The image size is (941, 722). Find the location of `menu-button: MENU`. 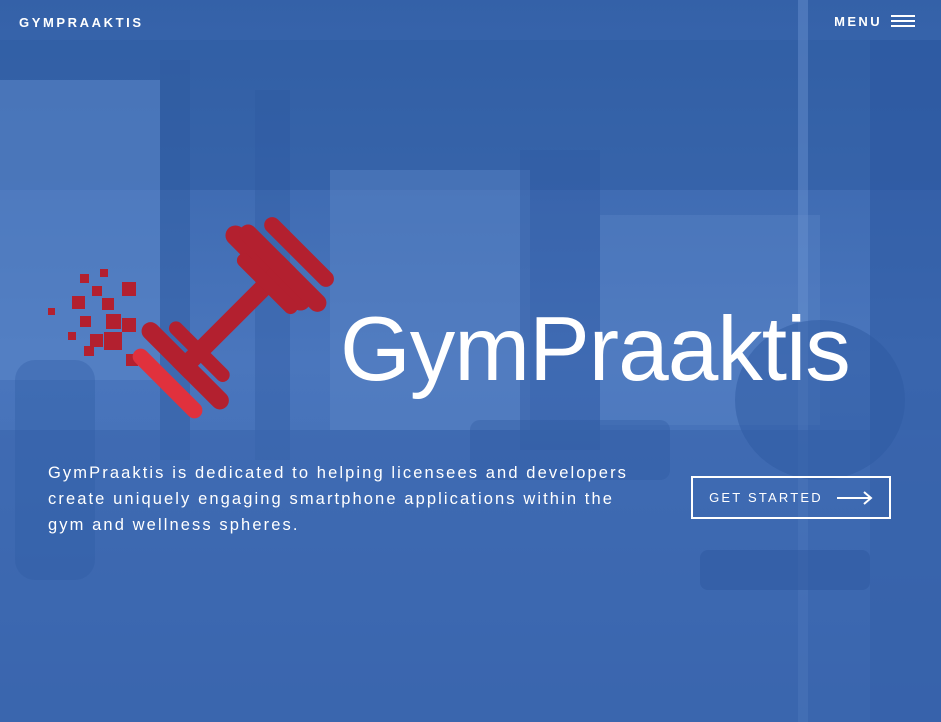

menu-button: MENU is located at coordinates (874, 21).